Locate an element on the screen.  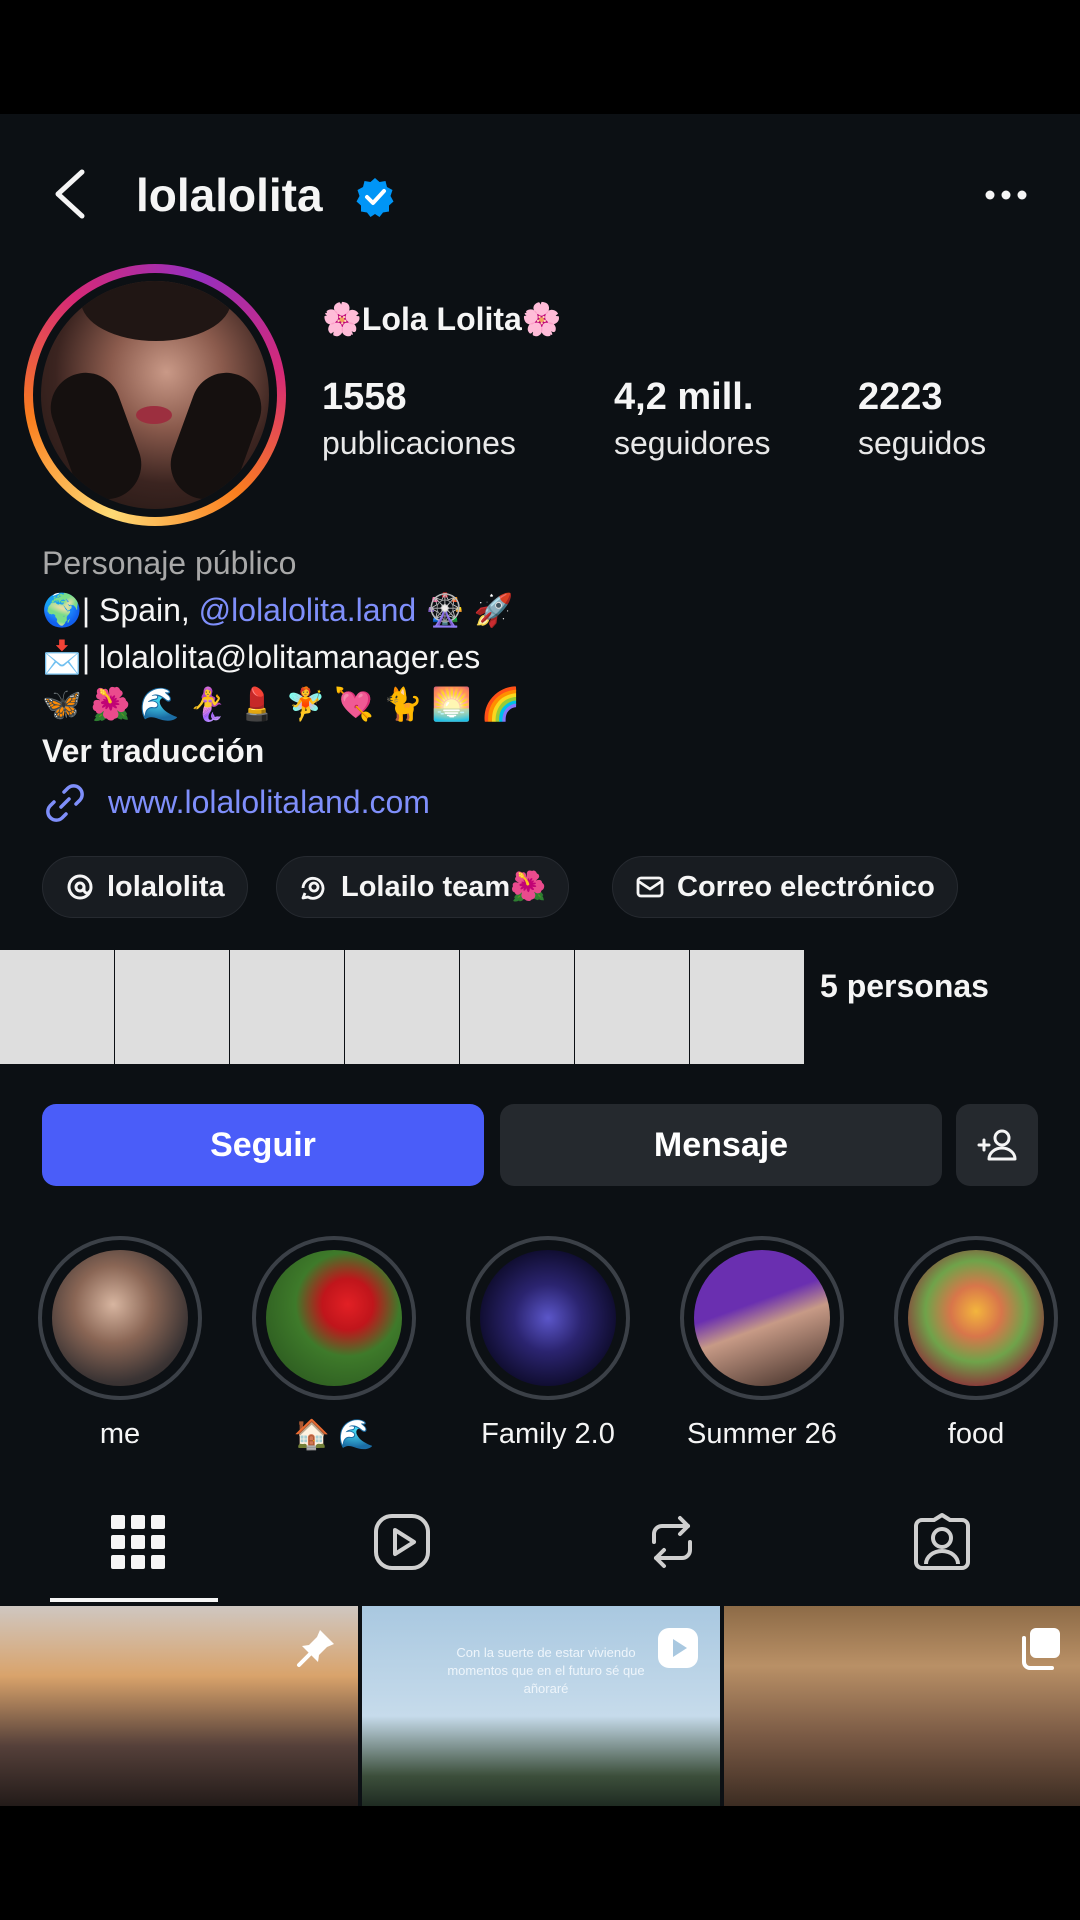
followers-count-label: seguidores is located at coordinates (692, 443).